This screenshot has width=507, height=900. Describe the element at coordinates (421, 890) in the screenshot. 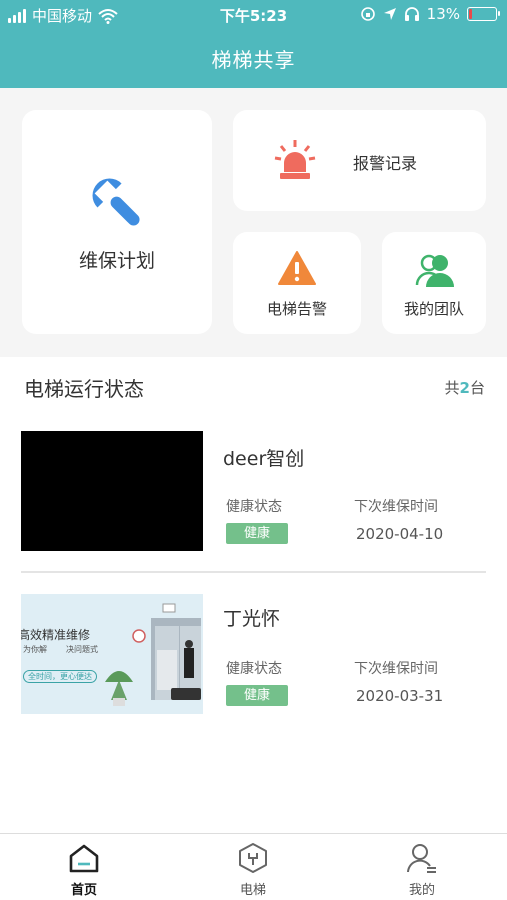

I see `tab-mine-label: 我的` at that location.